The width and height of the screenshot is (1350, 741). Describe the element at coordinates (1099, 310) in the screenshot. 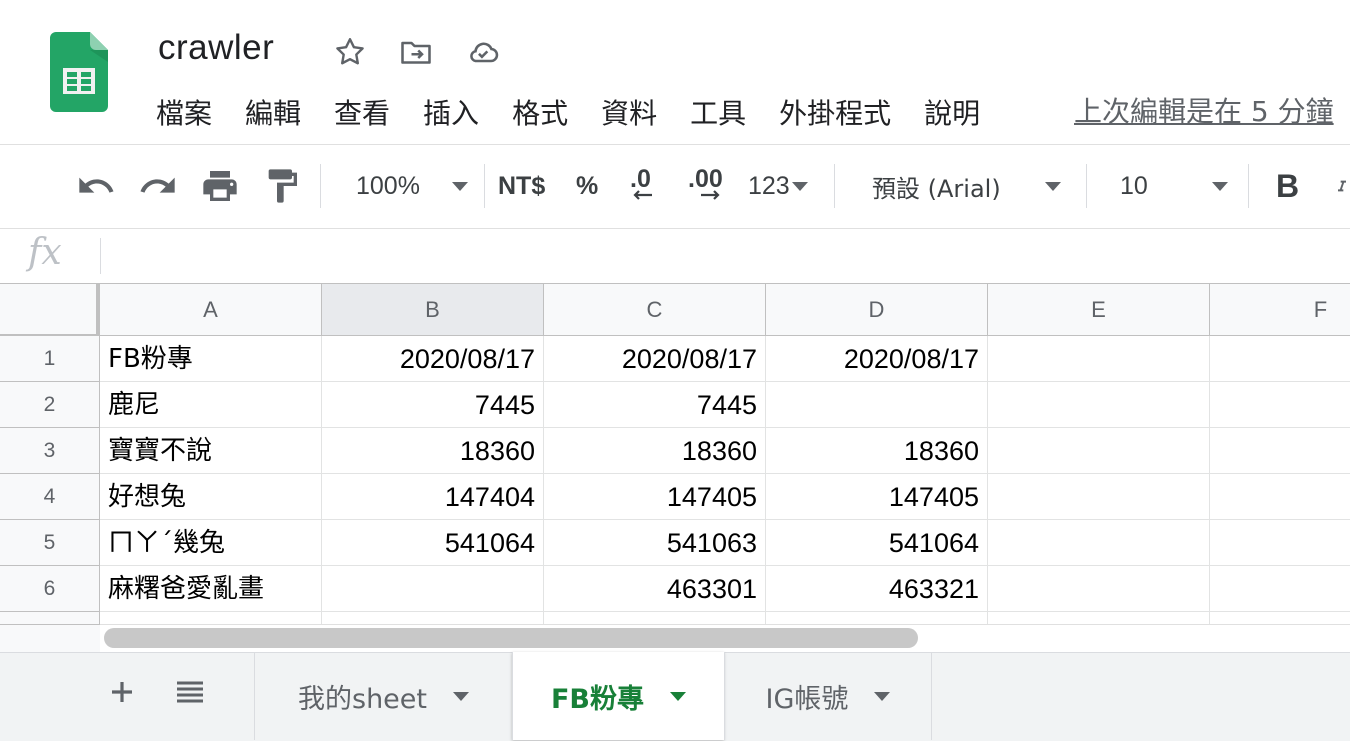

I see `column-header-e: E` at that location.